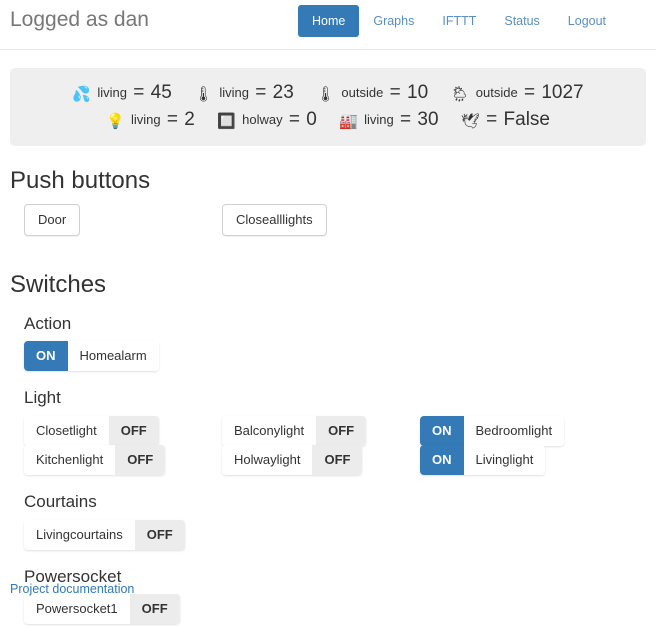 This screenshot has width=656, height=626. I want to click on sensor-value: 2, so click(189, 119).